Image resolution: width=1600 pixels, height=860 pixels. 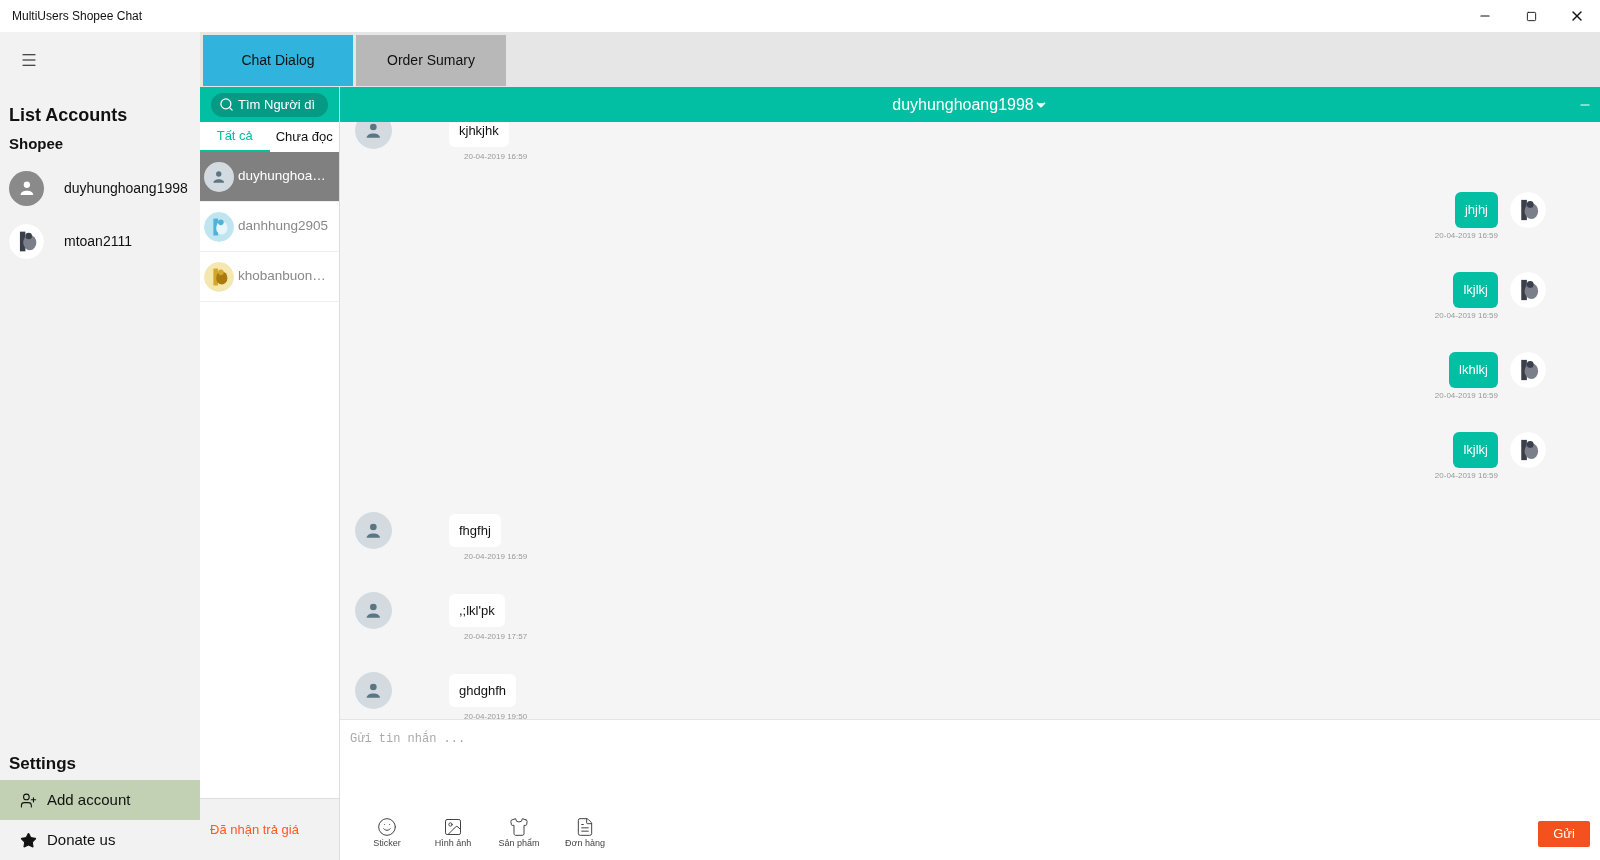 I want to click on window-title: MultiUsers Shopee Chat, so click(x=77, y=16).